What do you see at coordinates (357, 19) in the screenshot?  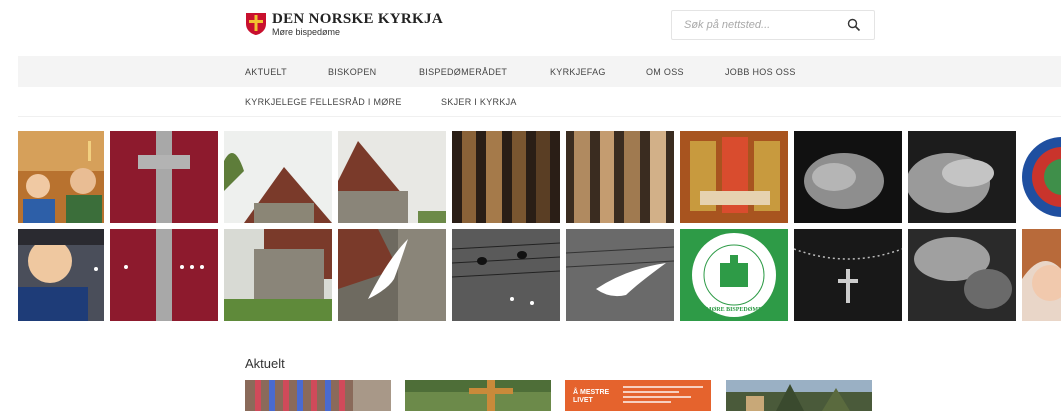 I see `brand-title: DEN NORSKE KYRKJA` at bounding box center [357, 19].